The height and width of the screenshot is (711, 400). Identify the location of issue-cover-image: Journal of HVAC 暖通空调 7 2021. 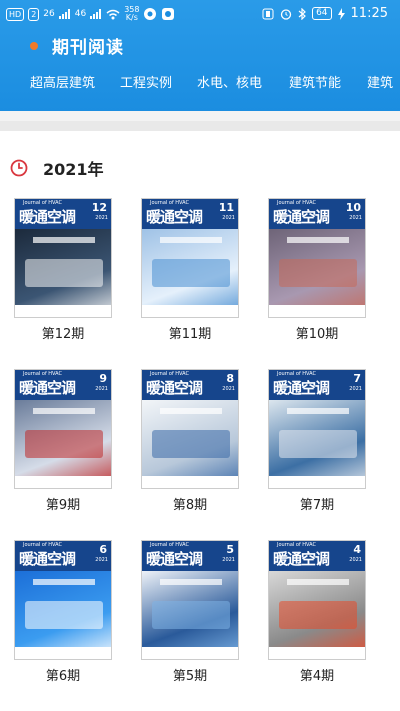
(317, 429).